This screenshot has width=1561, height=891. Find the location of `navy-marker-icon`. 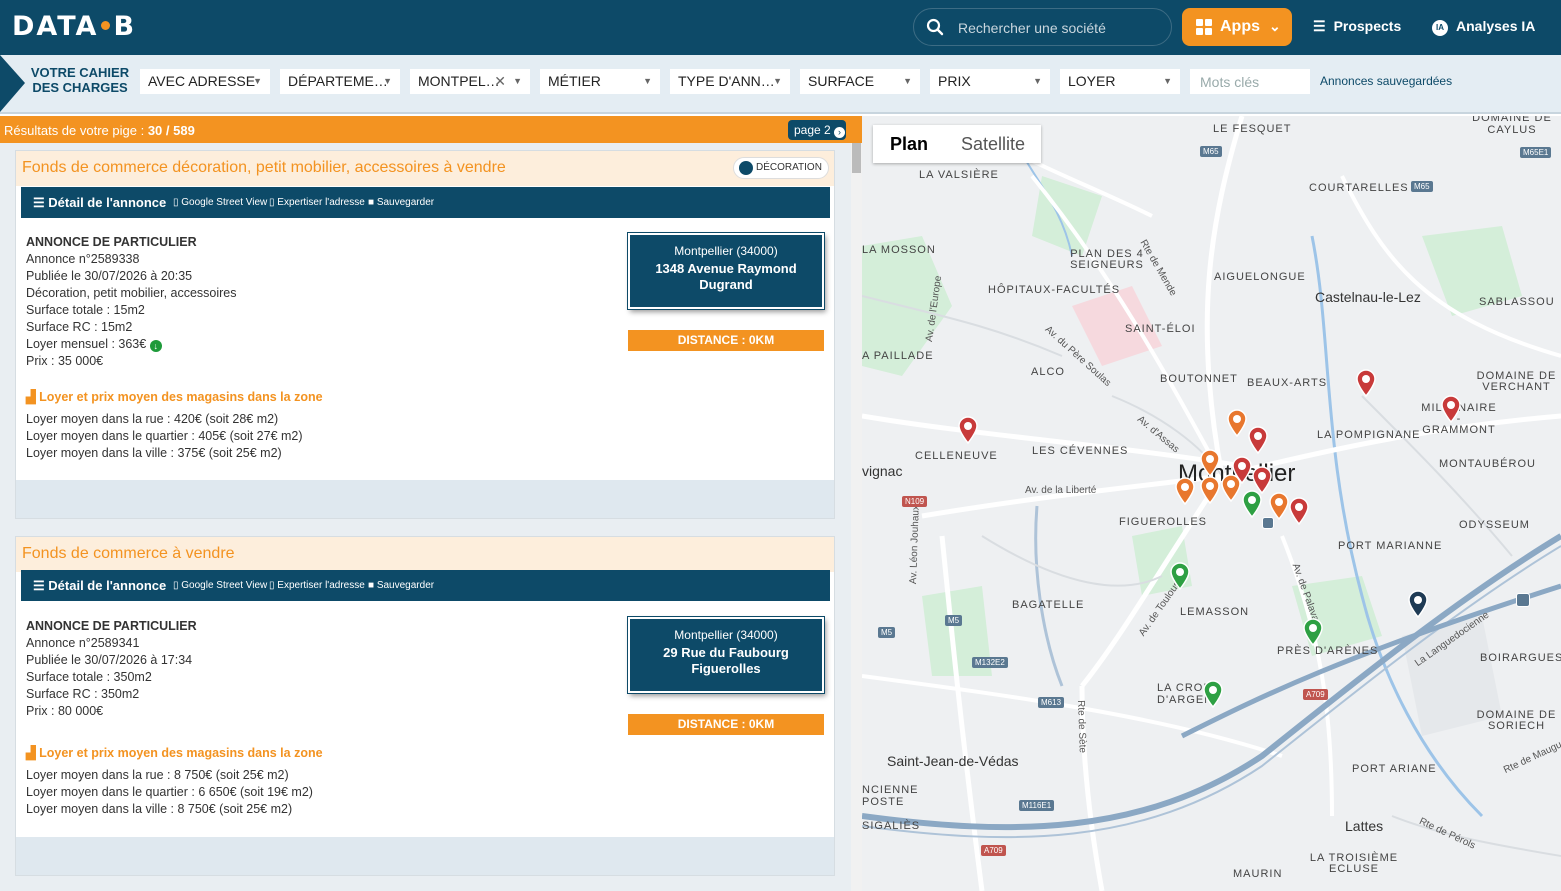

navy-marker-icon is located at coordinates (1418, 604).